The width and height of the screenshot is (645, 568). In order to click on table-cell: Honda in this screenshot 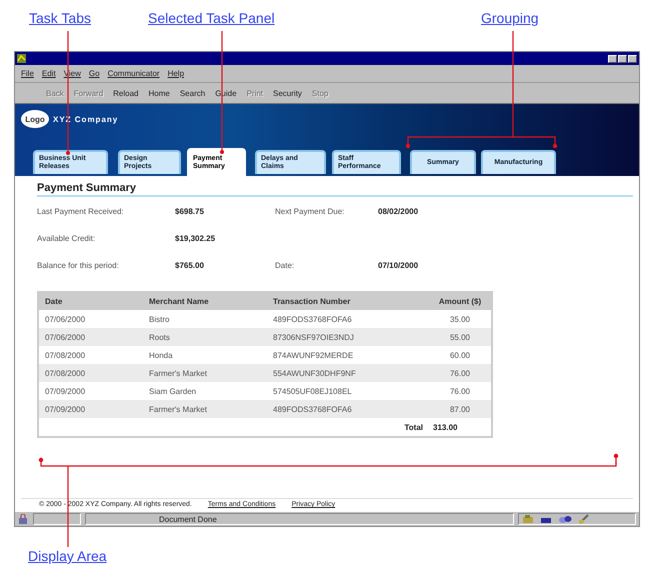, I will do `click(205, 355)`.